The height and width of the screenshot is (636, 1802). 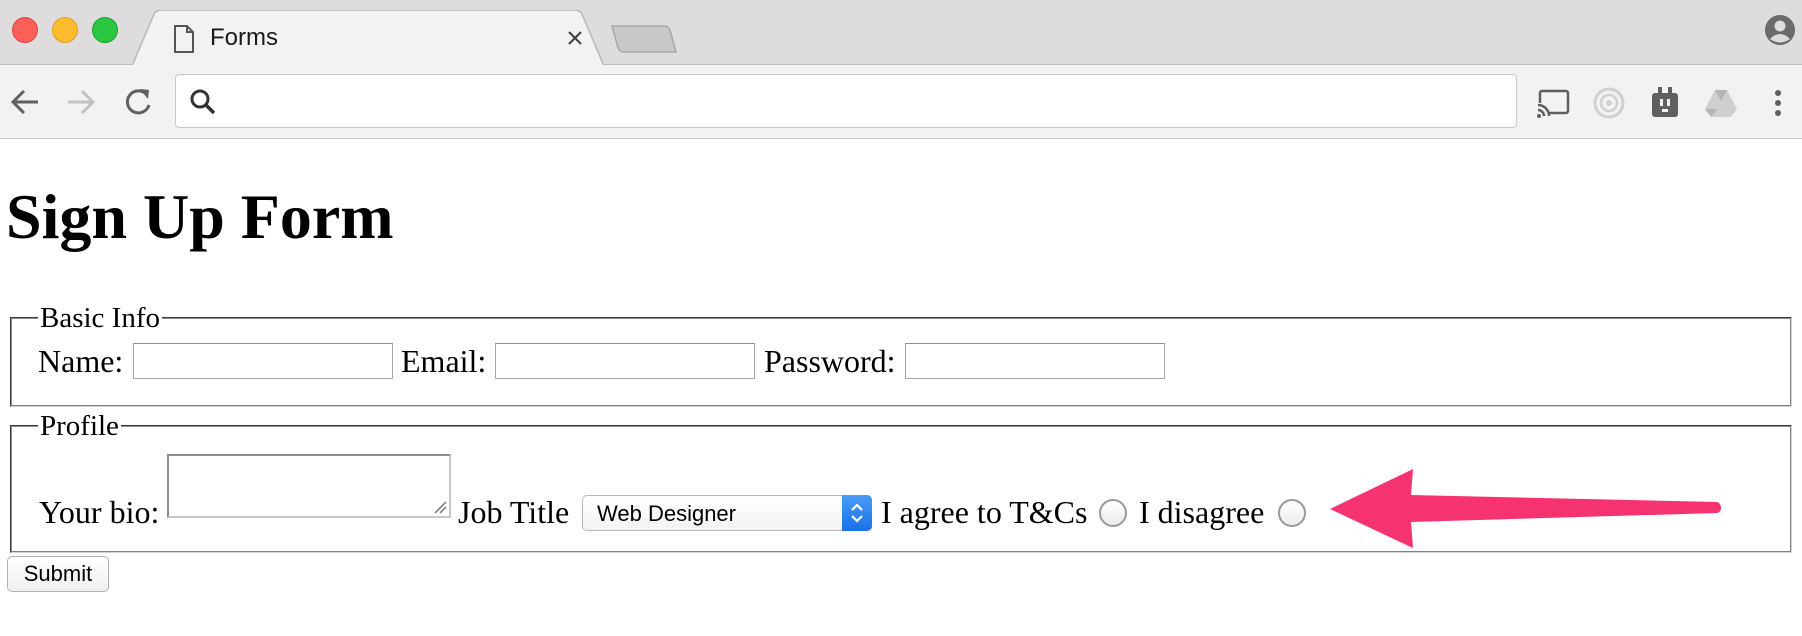 What do you see at coordinates (1035, 361) in the screenshot?
I see `password-input` at bounding box center [1035, 361].